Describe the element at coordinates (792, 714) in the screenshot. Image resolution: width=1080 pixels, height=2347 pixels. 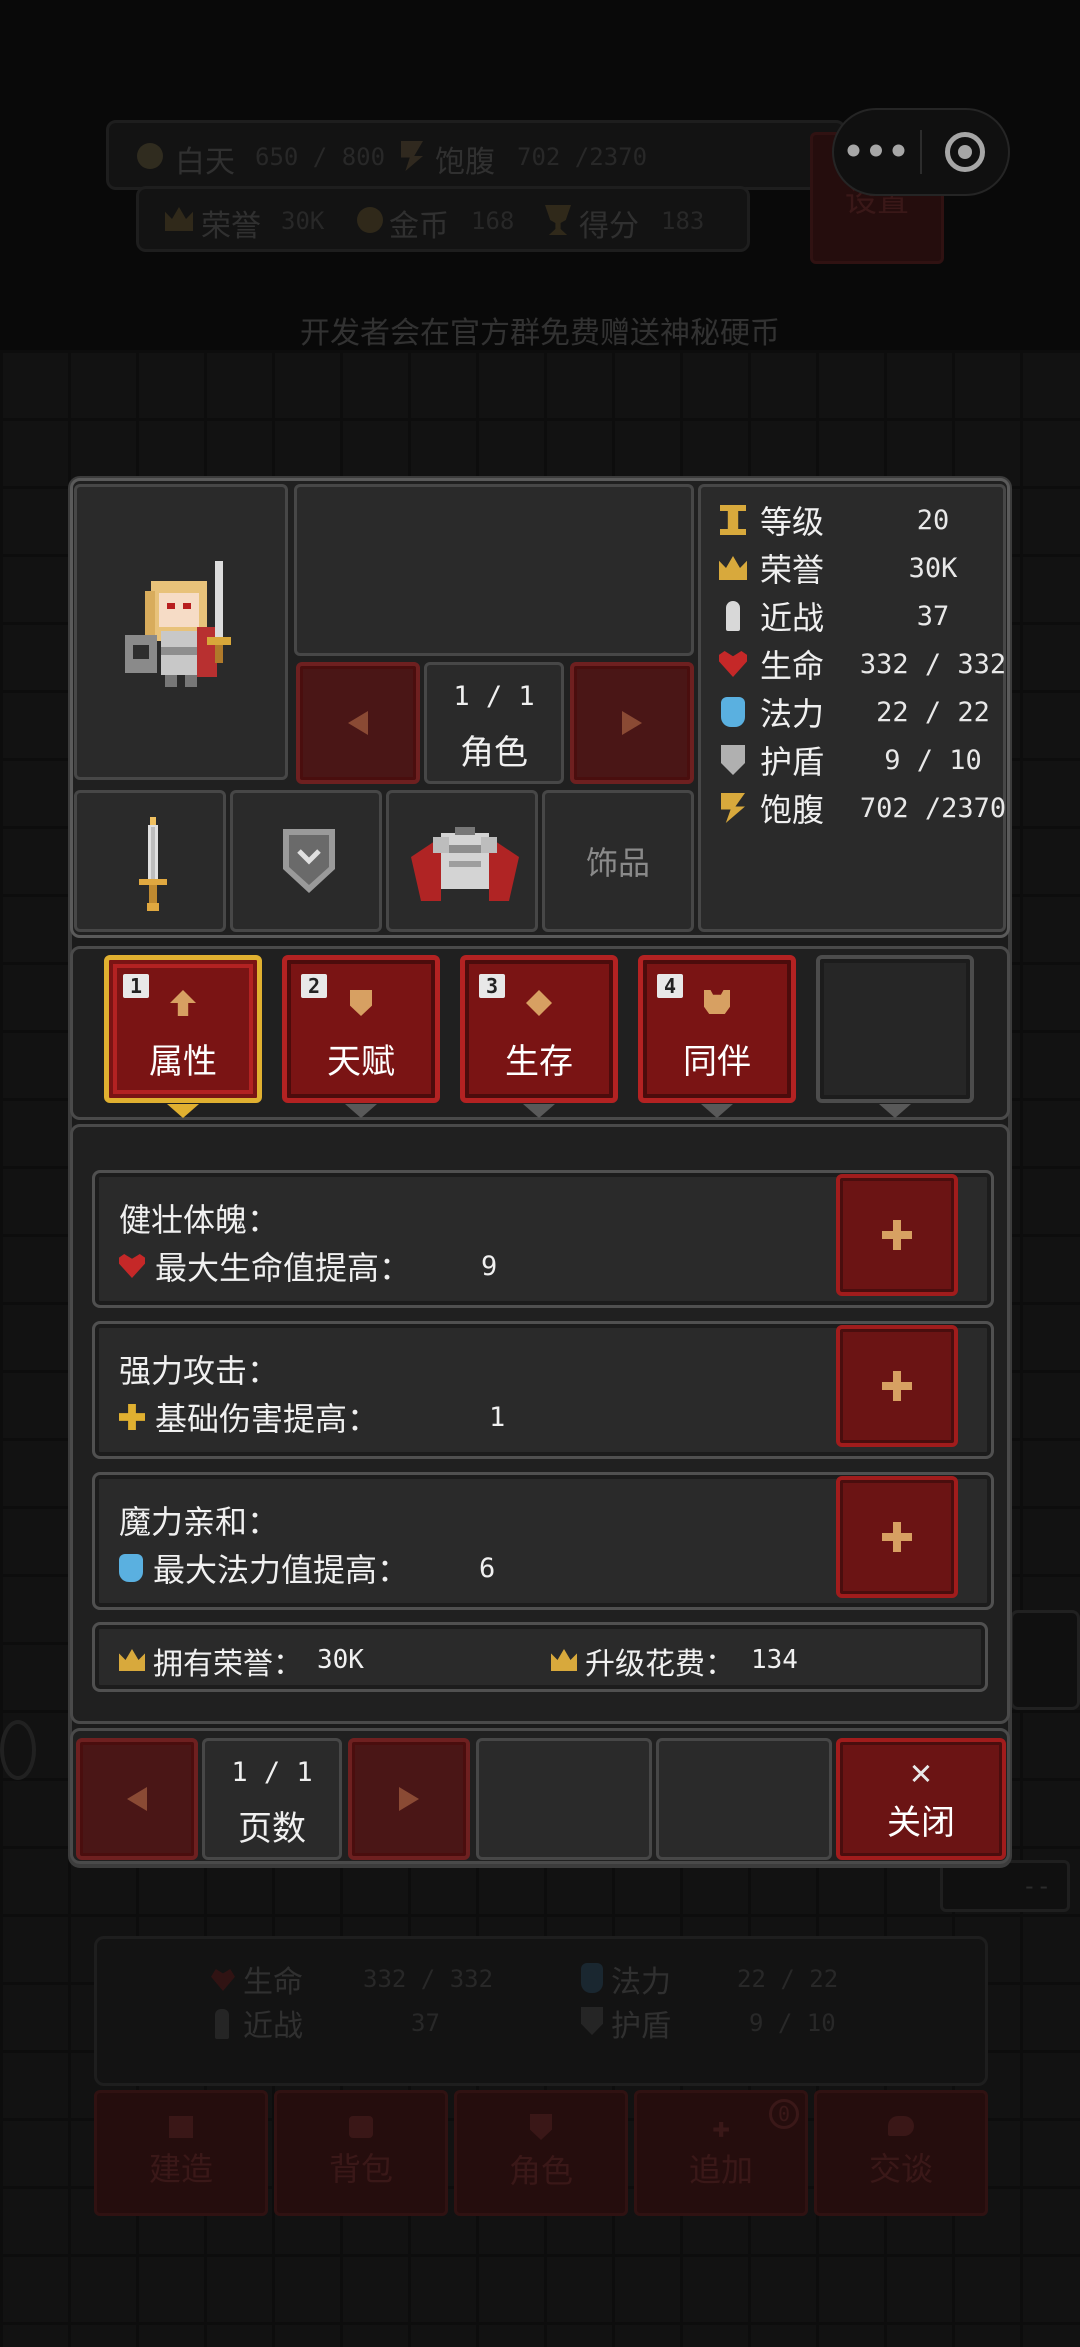
I see `stat-mp-label: 法力` at that location.